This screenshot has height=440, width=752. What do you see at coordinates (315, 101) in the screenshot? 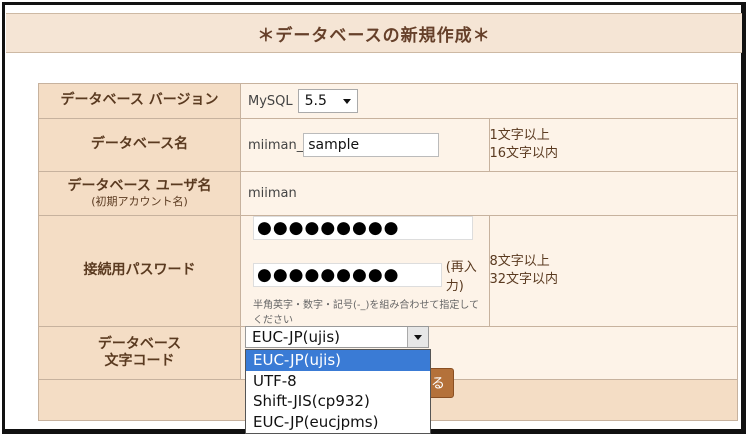
I see `version-selected: 5.5` at bounding box center [315, 101].